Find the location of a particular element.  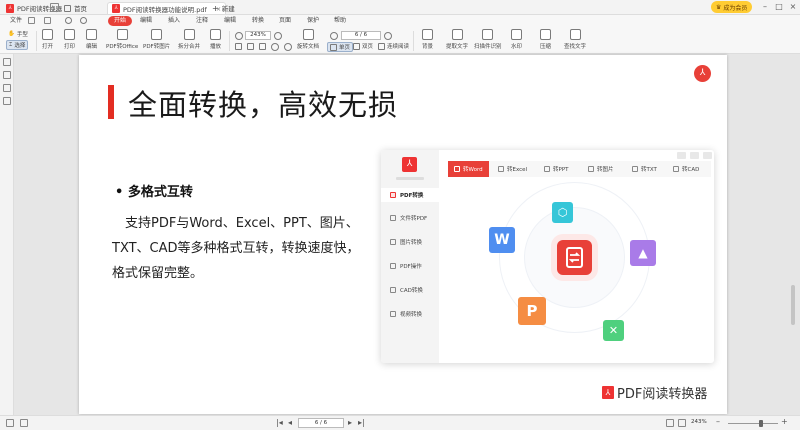

select-tool: ⌶ 选择 is located at coordinates (17, 45).